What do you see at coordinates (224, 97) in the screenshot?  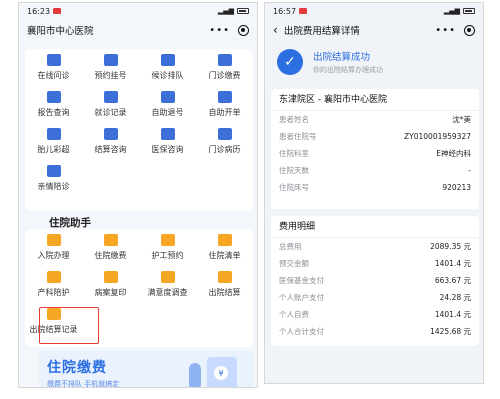 I see `order-icon` at bounding box center [224, 97].